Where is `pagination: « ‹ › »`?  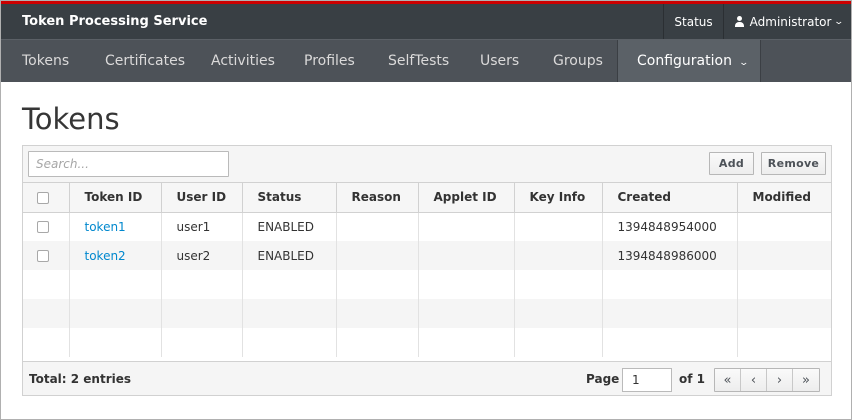 pagination: « ‹ › » is located at coordinates (767, 380).